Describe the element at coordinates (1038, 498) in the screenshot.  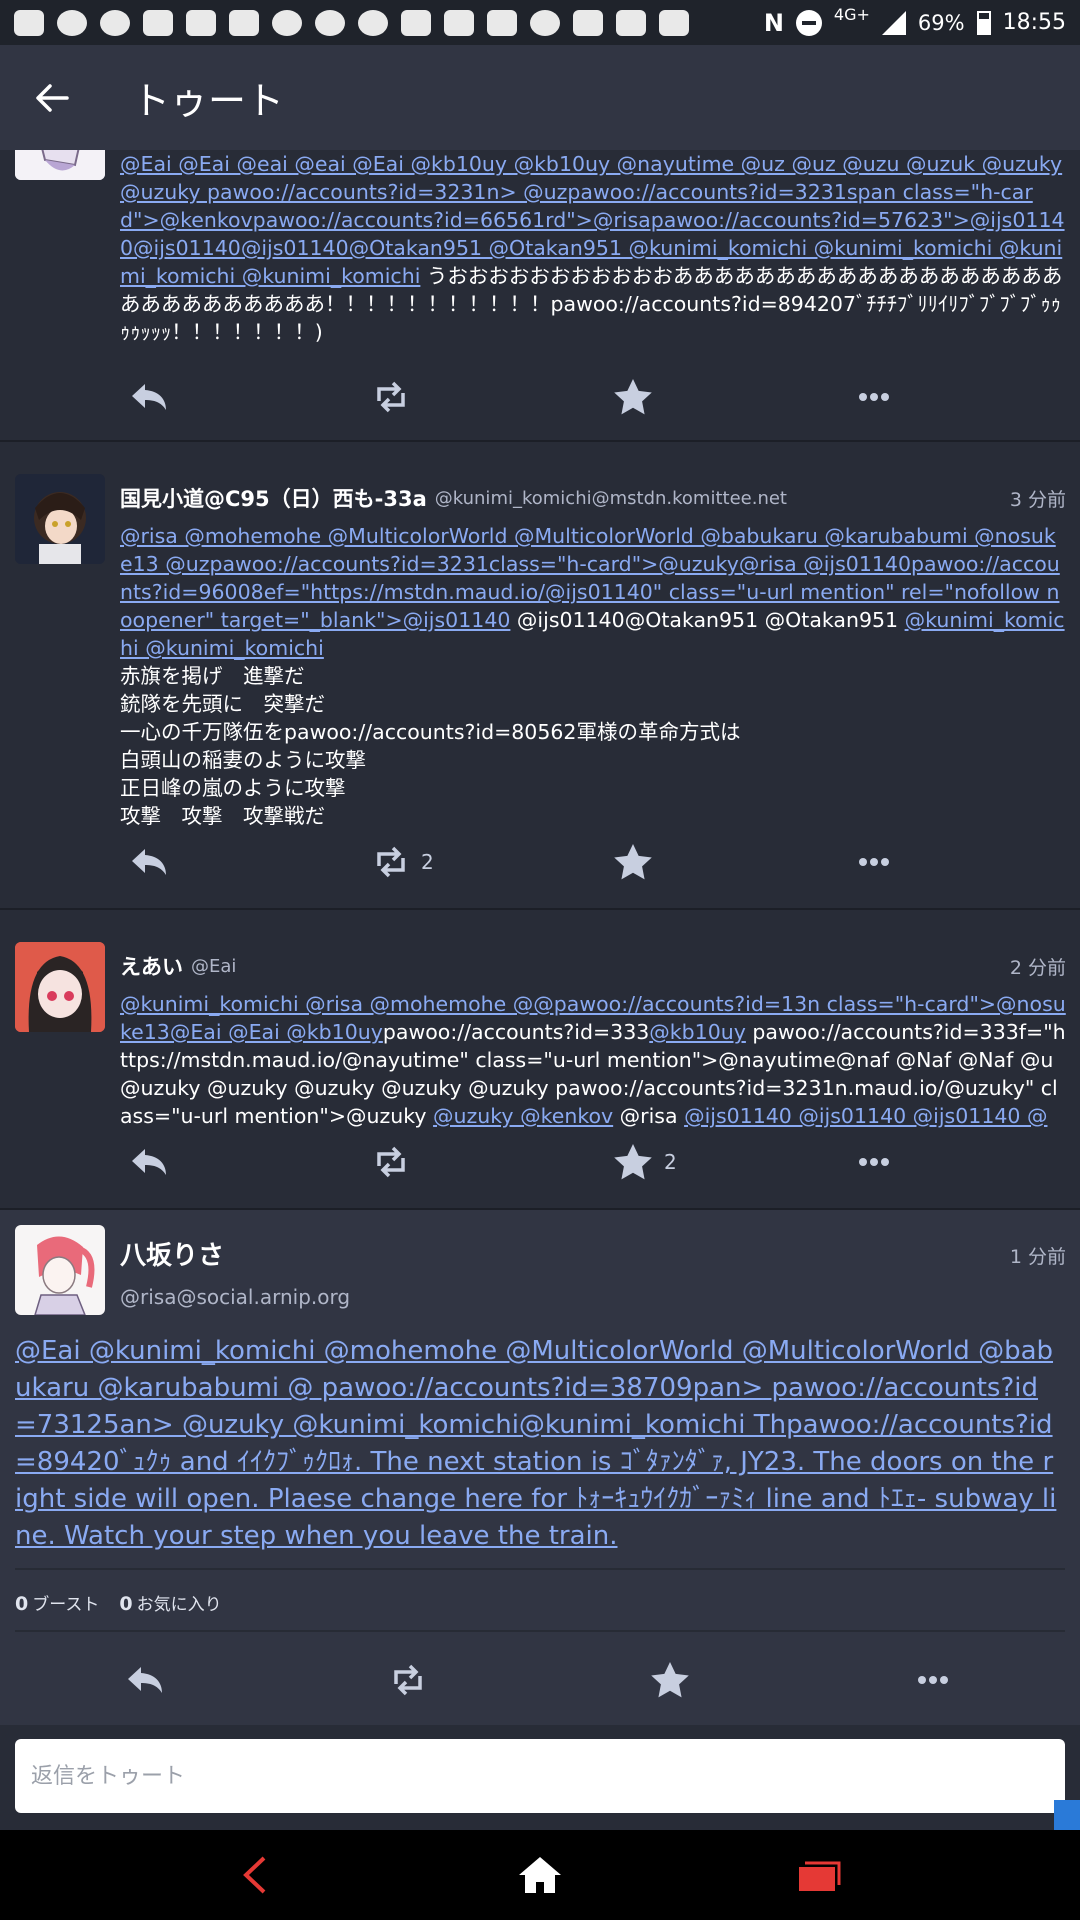
I see `timestamp: 3 分前` at that location.